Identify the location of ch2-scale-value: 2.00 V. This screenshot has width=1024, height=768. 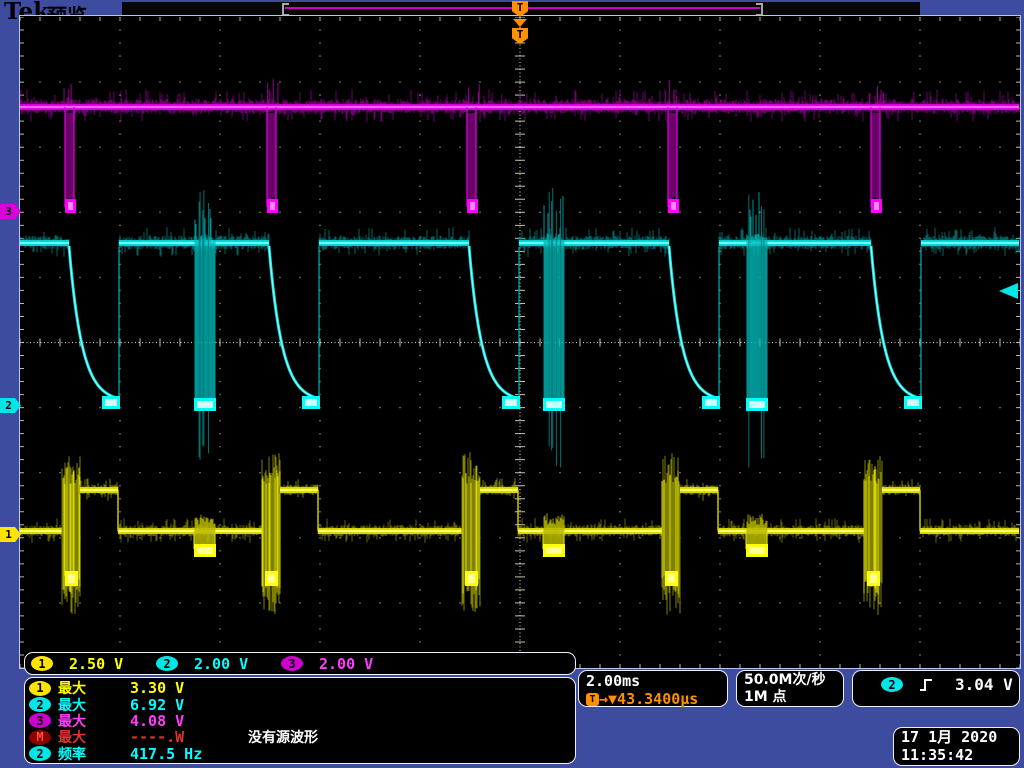
(221, 663).